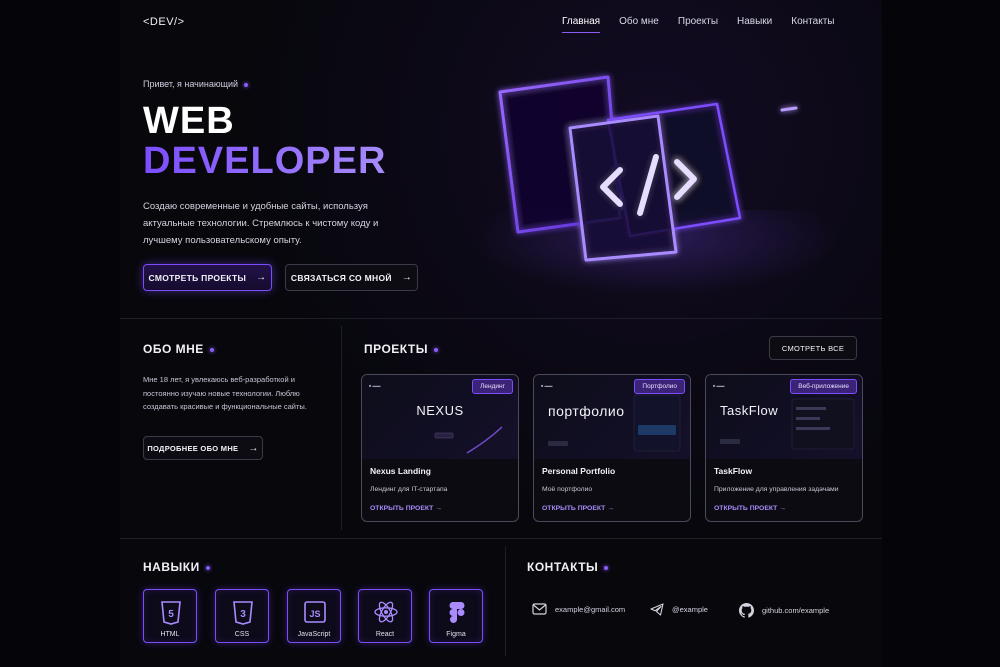 The image size is (1000, 667). Describe the element at coordinates (754, 21) in the screenshot. I see `nav-skills: Навыки` at that location.